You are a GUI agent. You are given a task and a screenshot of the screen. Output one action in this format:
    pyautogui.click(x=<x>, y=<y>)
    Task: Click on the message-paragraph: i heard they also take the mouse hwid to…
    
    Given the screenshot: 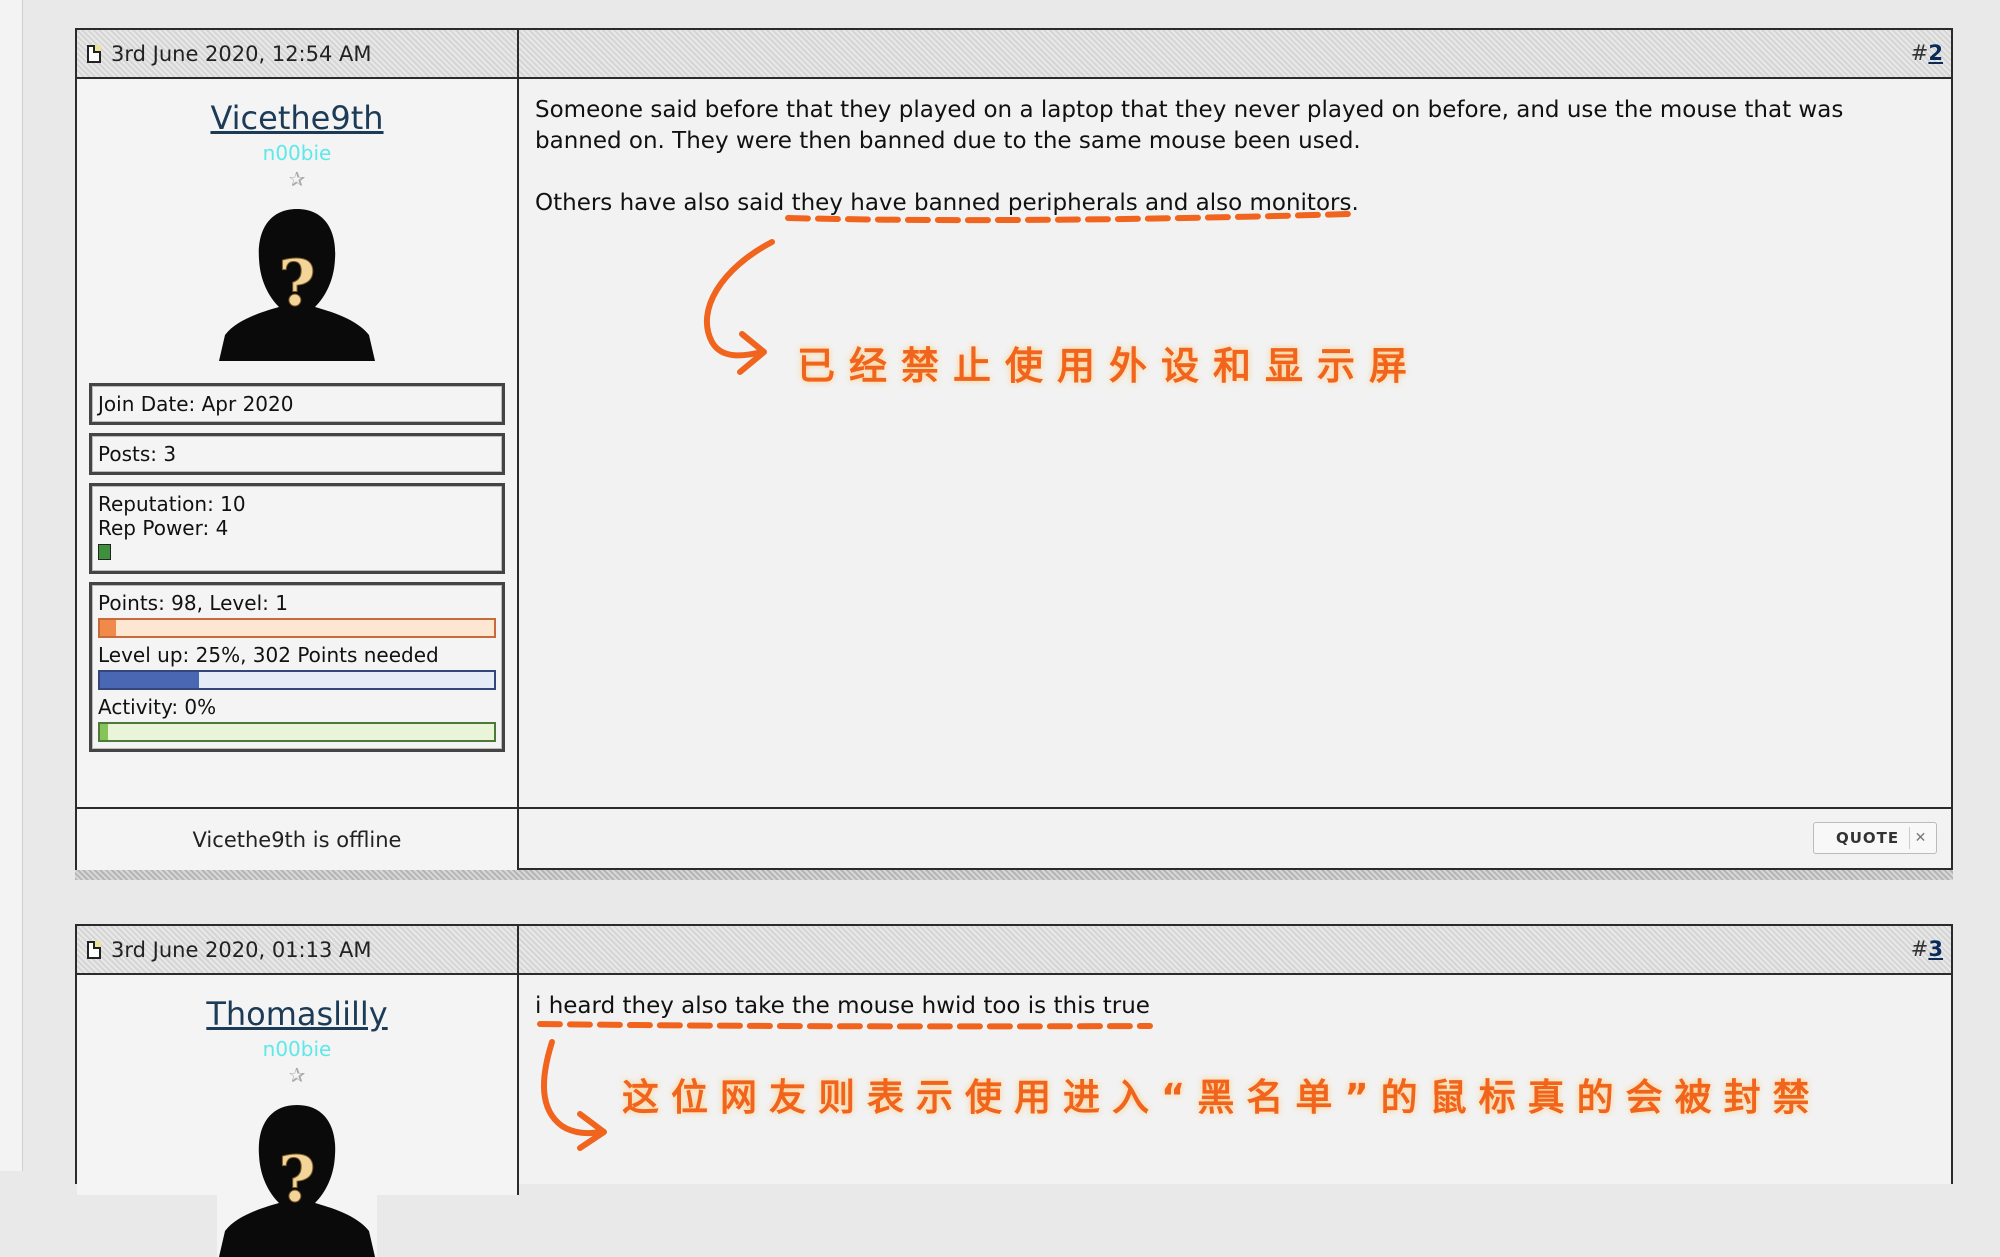 What is the action you would take?
    pyautogui.click(x=842, y=1006)
    